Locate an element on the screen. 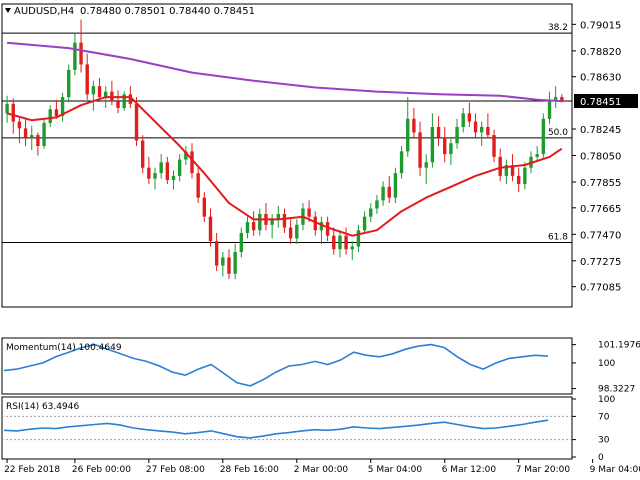 Image resolution: width=640 pixels, height=480 pixels. time-tick-label: 22 Feb 2018 is located at coordinates (32, 470).